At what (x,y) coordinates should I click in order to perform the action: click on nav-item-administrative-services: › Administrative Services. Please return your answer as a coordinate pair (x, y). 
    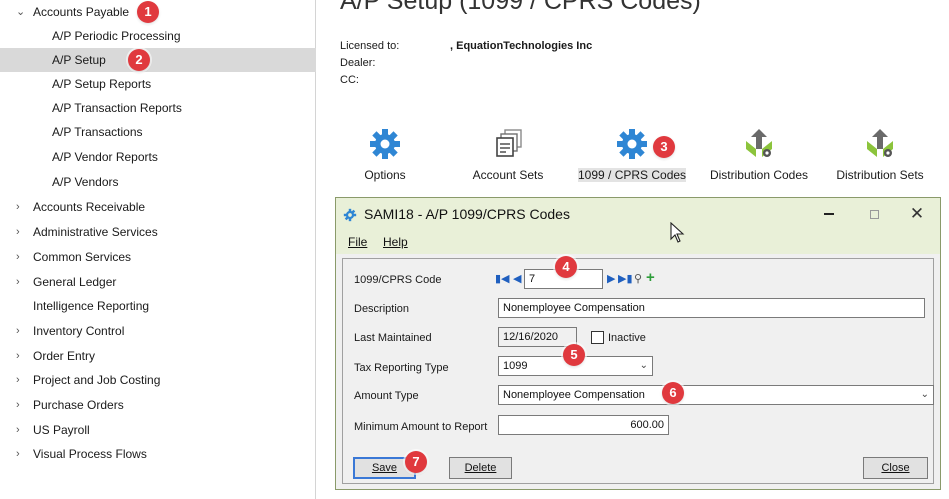
    Looking at the image, I should click on (158, 232).